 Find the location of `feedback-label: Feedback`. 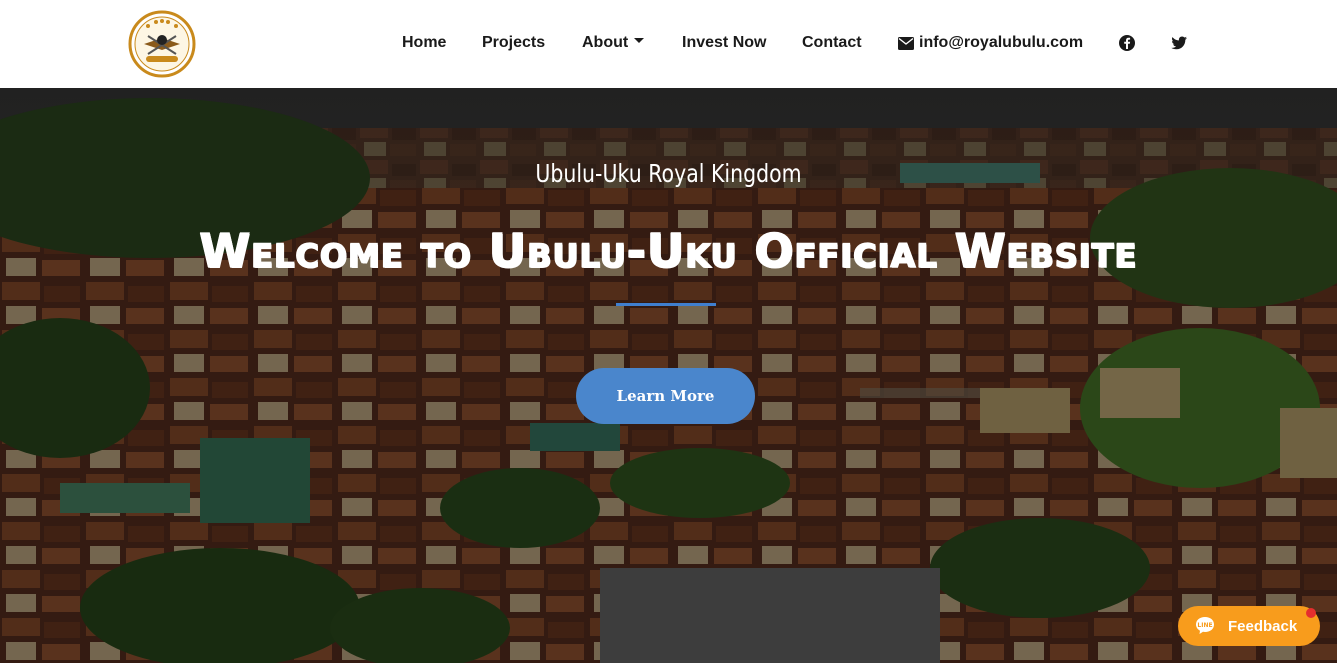

feedback-label: Feedback is located at coordinates (1263, 626).